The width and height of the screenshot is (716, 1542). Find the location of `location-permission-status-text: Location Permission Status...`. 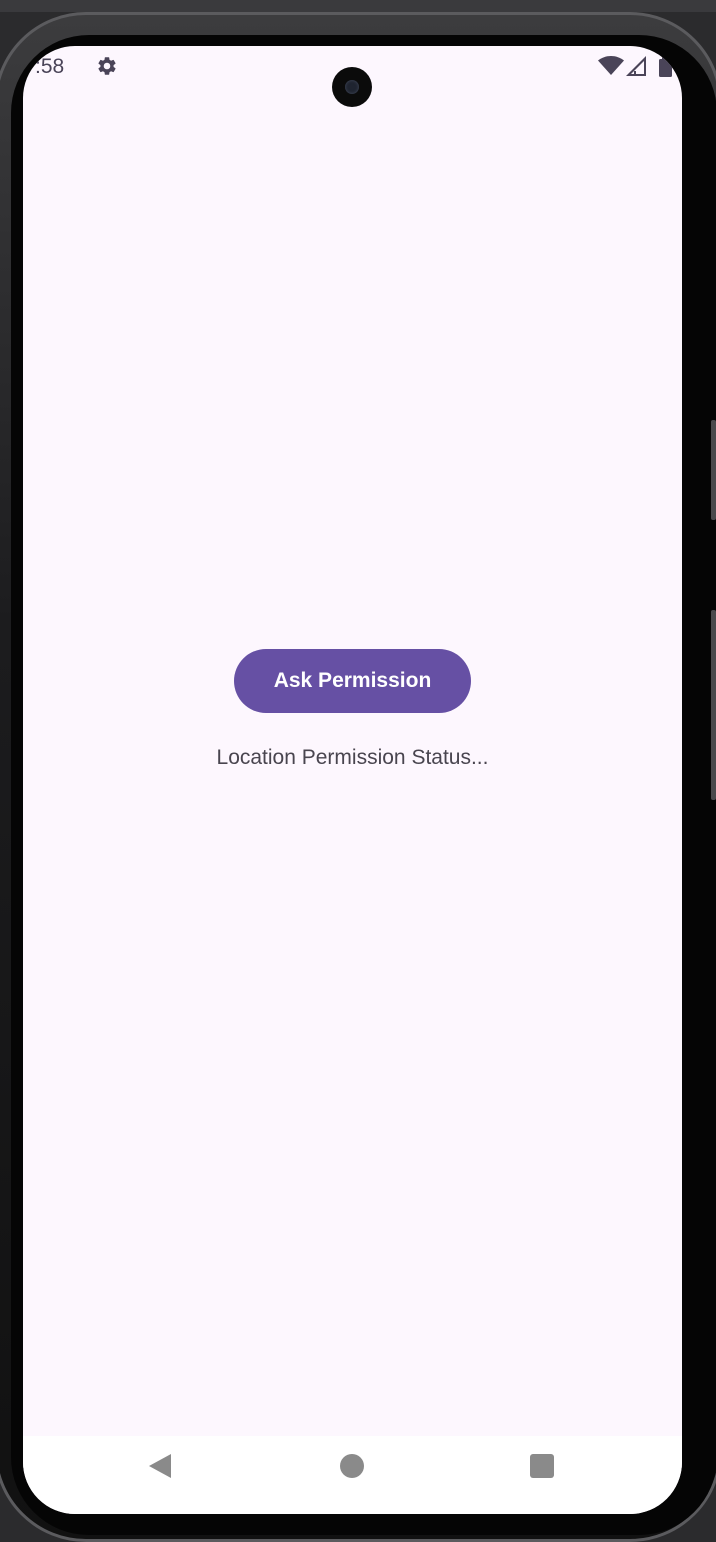

location-permission-status-text: Location Permission Status... is located at coordinates (352, 757).